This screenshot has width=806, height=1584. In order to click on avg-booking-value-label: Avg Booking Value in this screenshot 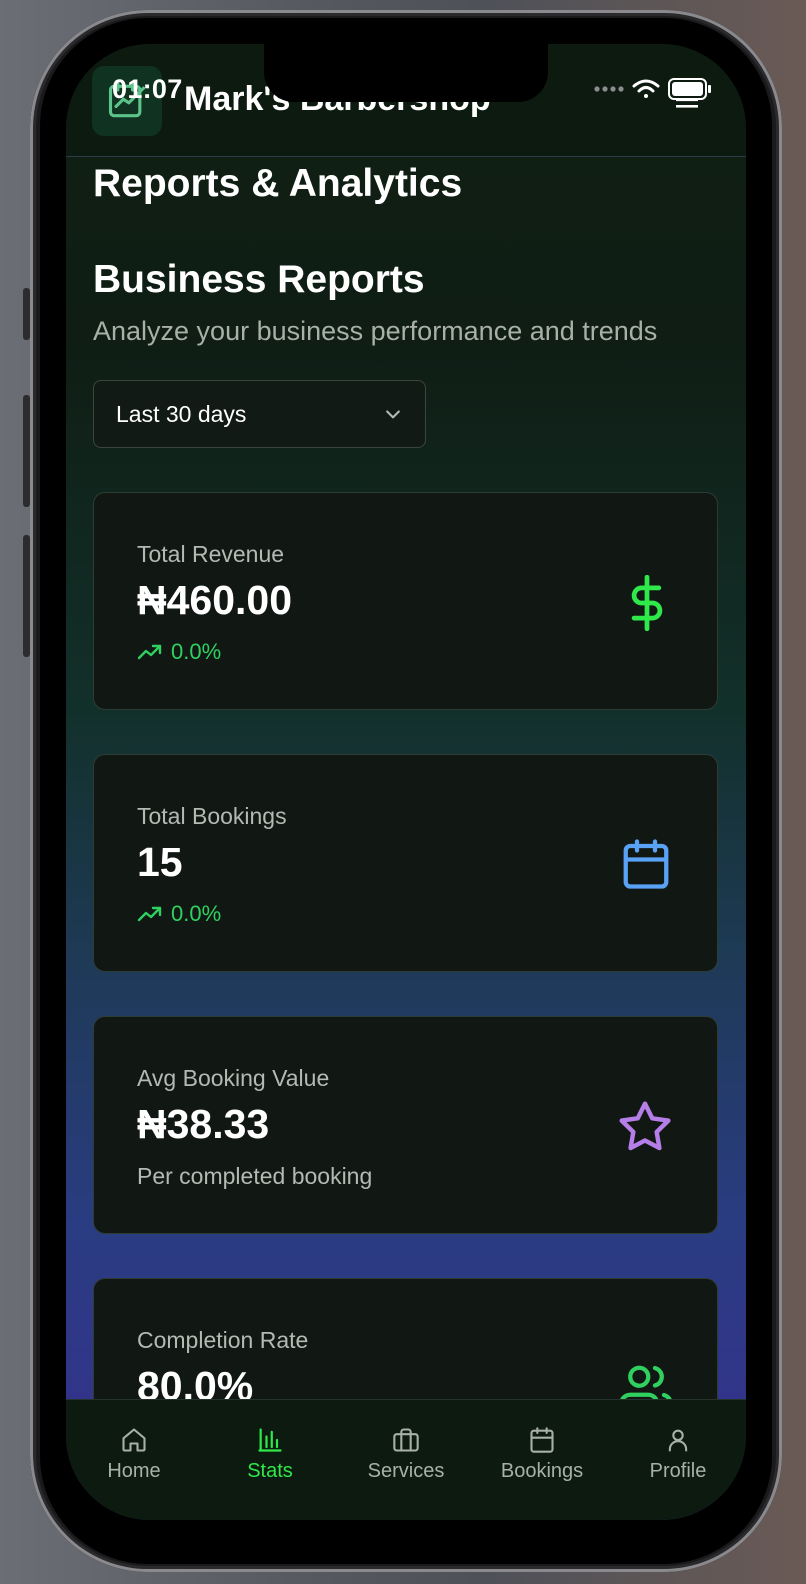, I will do `click(233, 1078)`.